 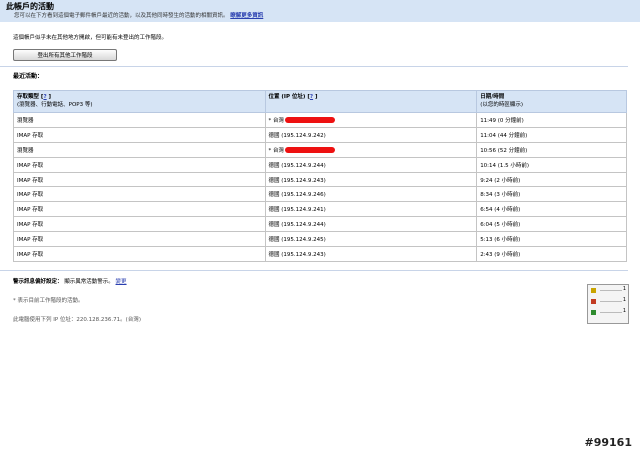 I want to click on current-session-footnote: * 表示目前工作階段的活動。, so click(x=48, y=301).